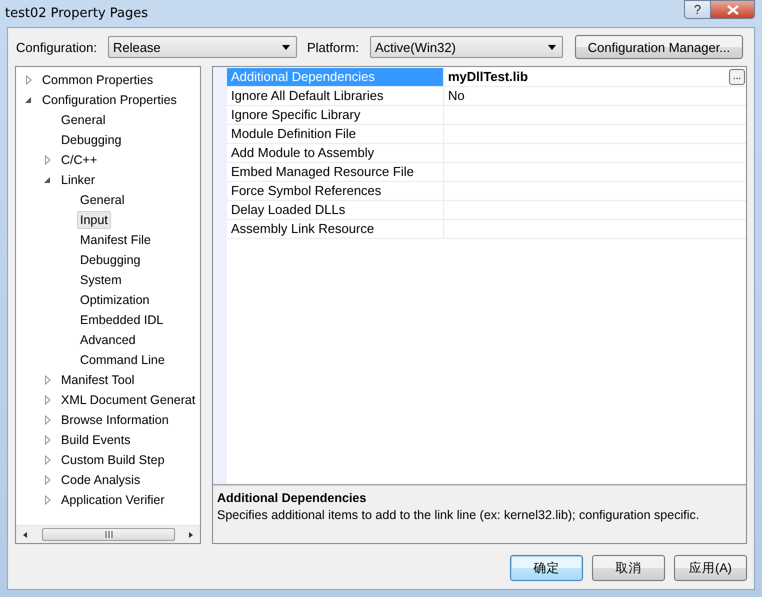 The height and width of the screenshot is (597, 762). What do you see at coordinates (76, 13) in the screenshot?
I see `window-title: test02 Property Pages` at bounding box center [76, 13].